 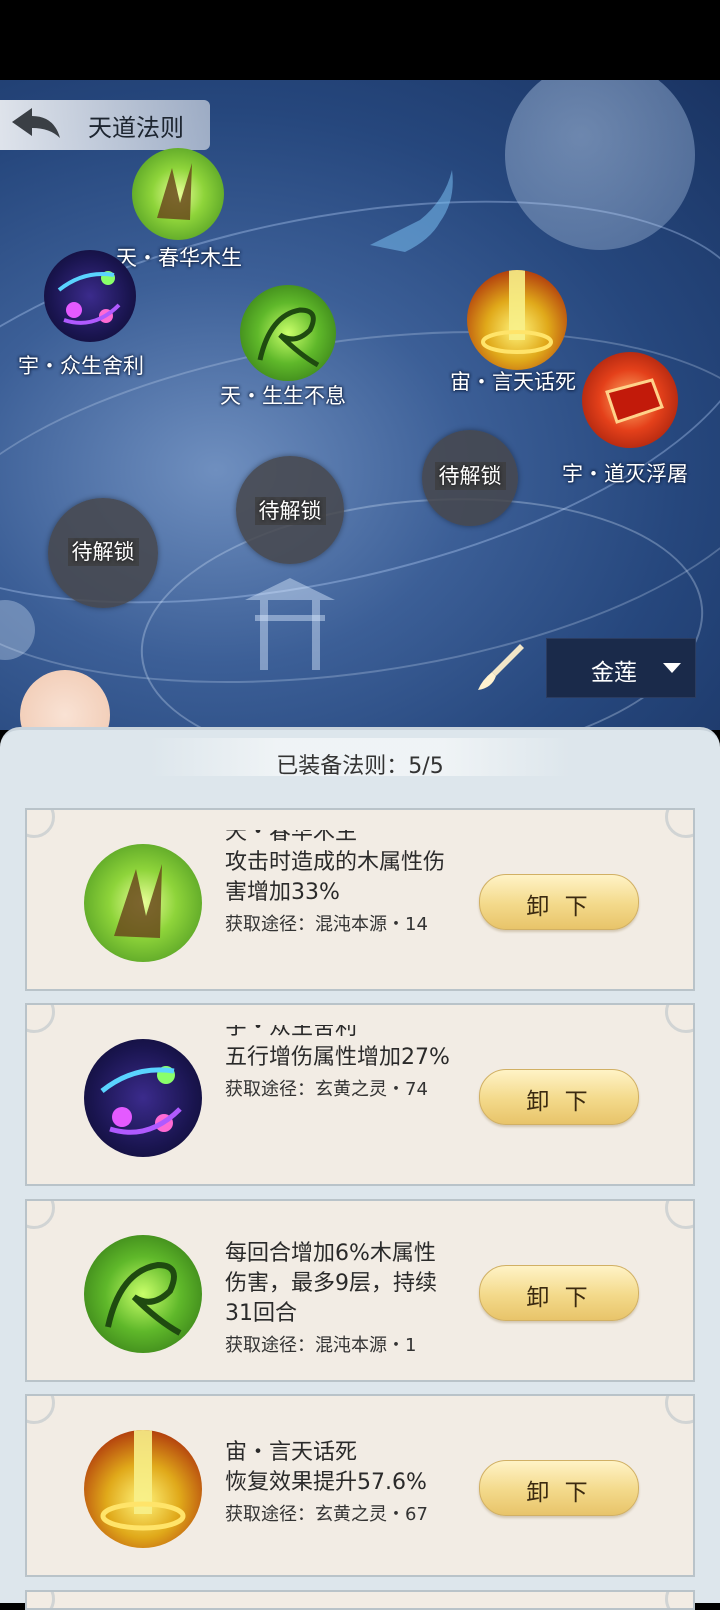 What do you see at coordinates (625, 474) in the screenshot?
I see `skill-node-label: 宇・道灭浮屠` at bounding box center [625, 474].